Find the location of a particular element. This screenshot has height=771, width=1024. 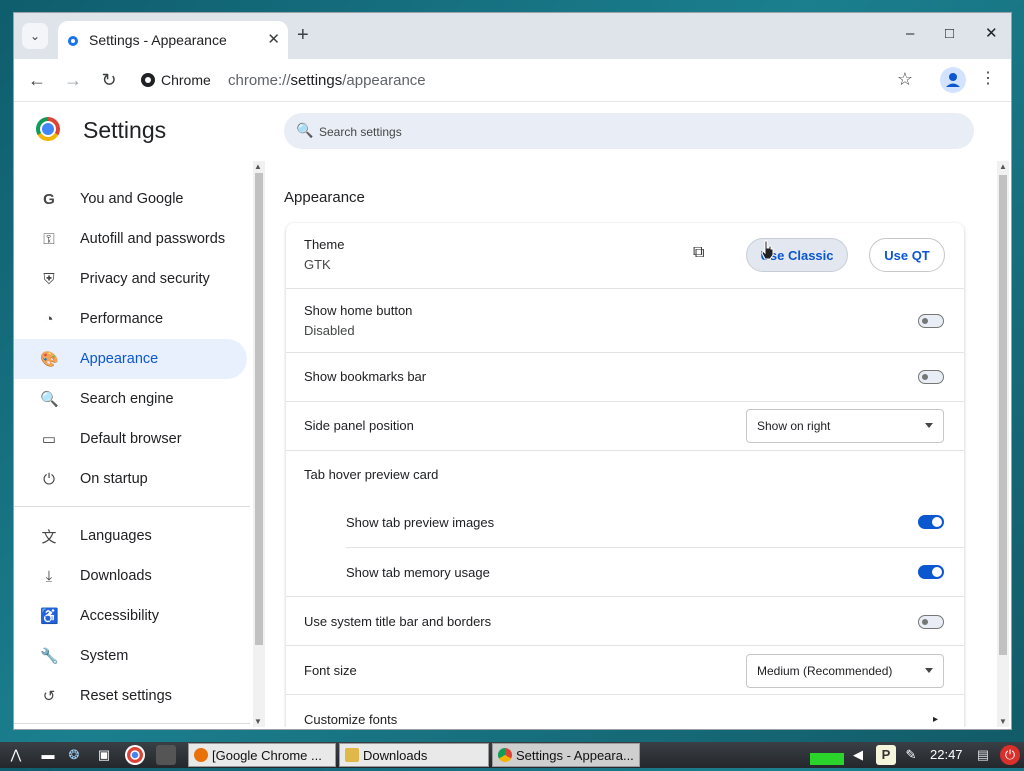

site-chip-label: Chrome is located at coordinates (186, 80).